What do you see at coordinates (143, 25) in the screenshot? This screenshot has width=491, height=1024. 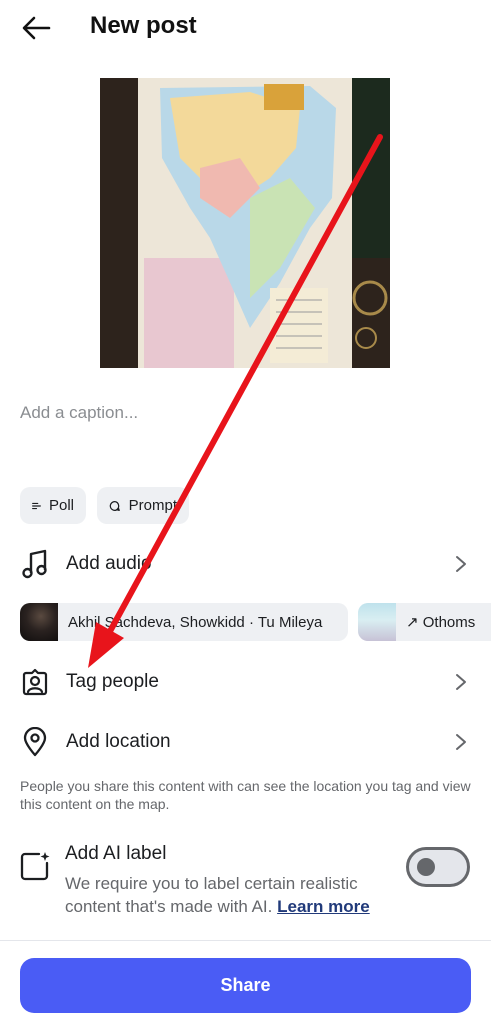 I see `page-title: New post` at bounding box center [143, 25].